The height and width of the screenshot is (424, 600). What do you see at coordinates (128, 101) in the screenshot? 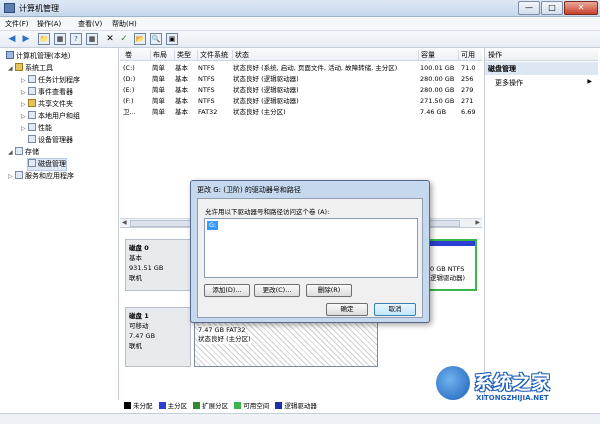
I see `volume-name: (F:)` at bounding box center [128, 101].